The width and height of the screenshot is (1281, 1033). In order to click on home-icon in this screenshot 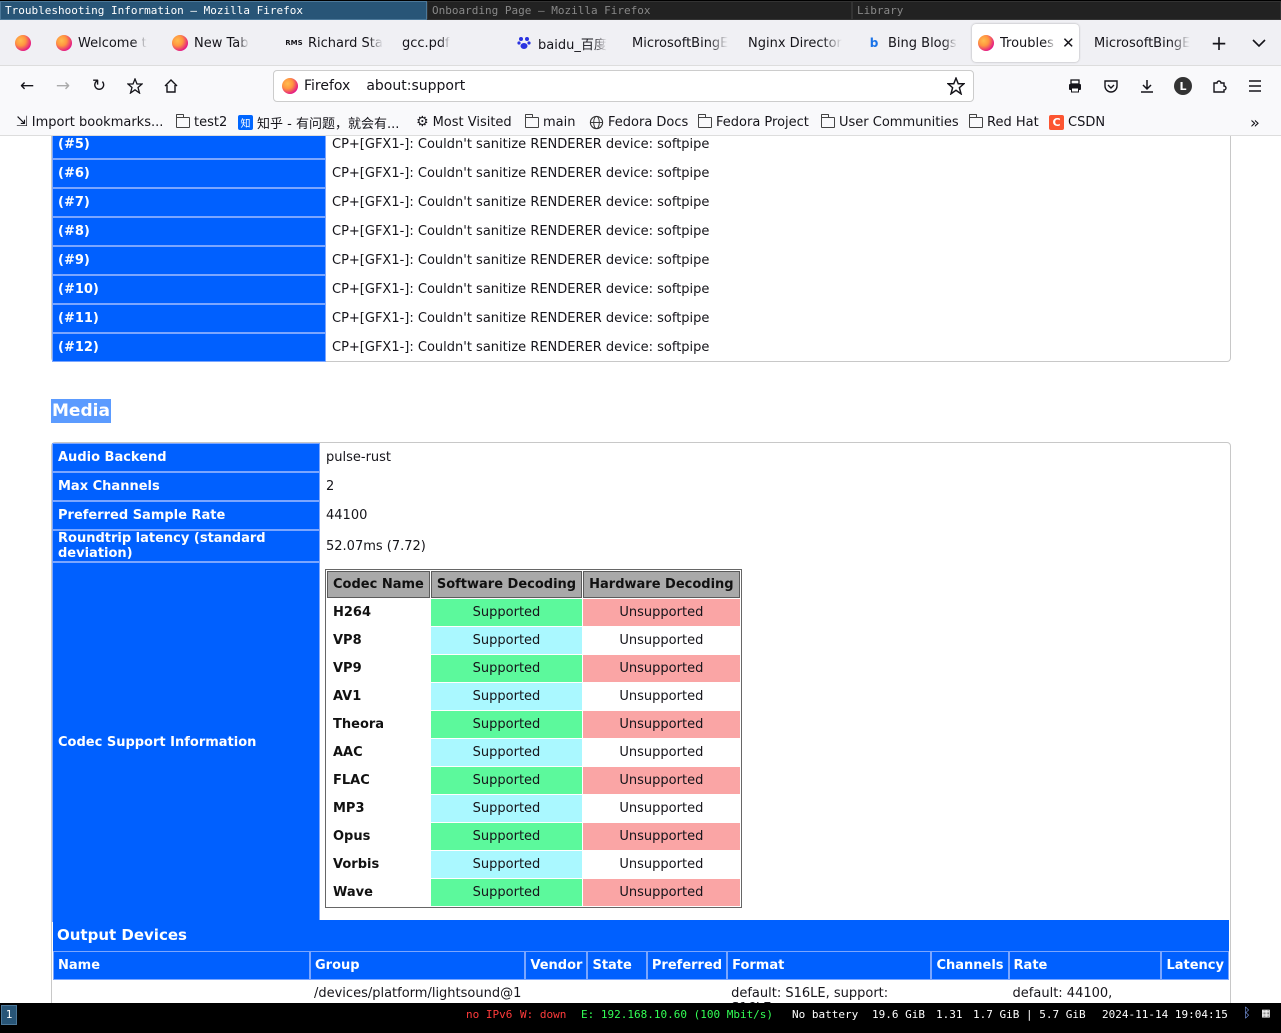, I will do `click(171, 86)`.